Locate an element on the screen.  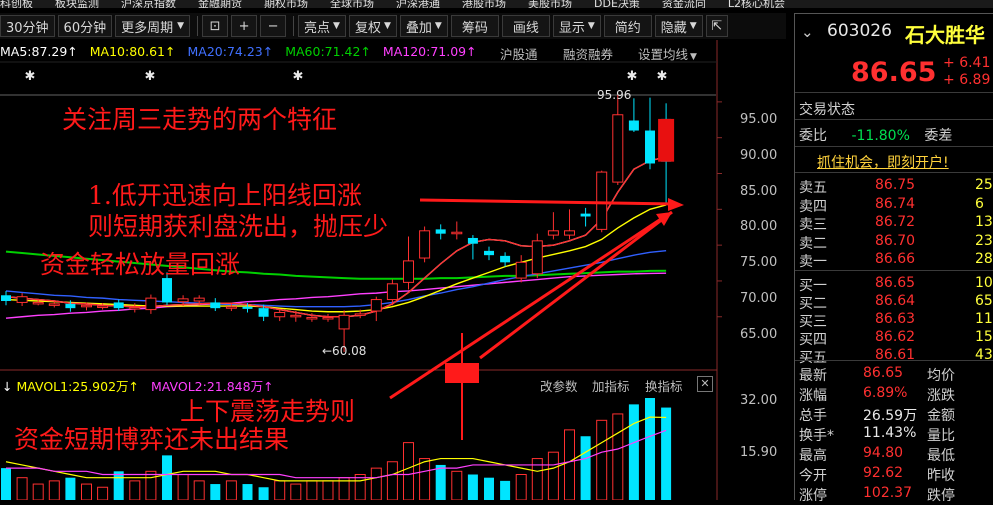
price-change: + 6.41 + 6.89 is located at coordinates (966, 72).